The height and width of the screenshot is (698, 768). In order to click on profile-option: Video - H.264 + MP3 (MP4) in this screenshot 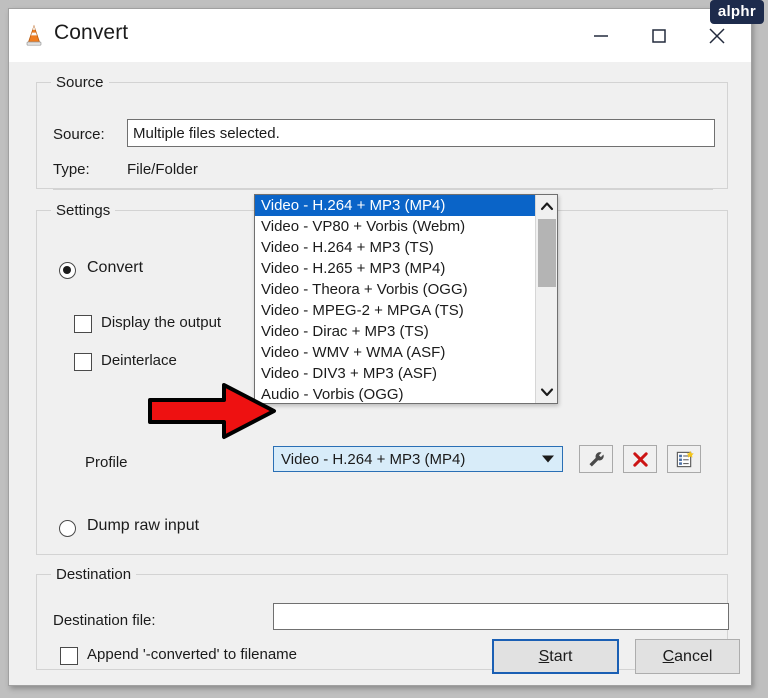, I will do `click(395, 205)`.